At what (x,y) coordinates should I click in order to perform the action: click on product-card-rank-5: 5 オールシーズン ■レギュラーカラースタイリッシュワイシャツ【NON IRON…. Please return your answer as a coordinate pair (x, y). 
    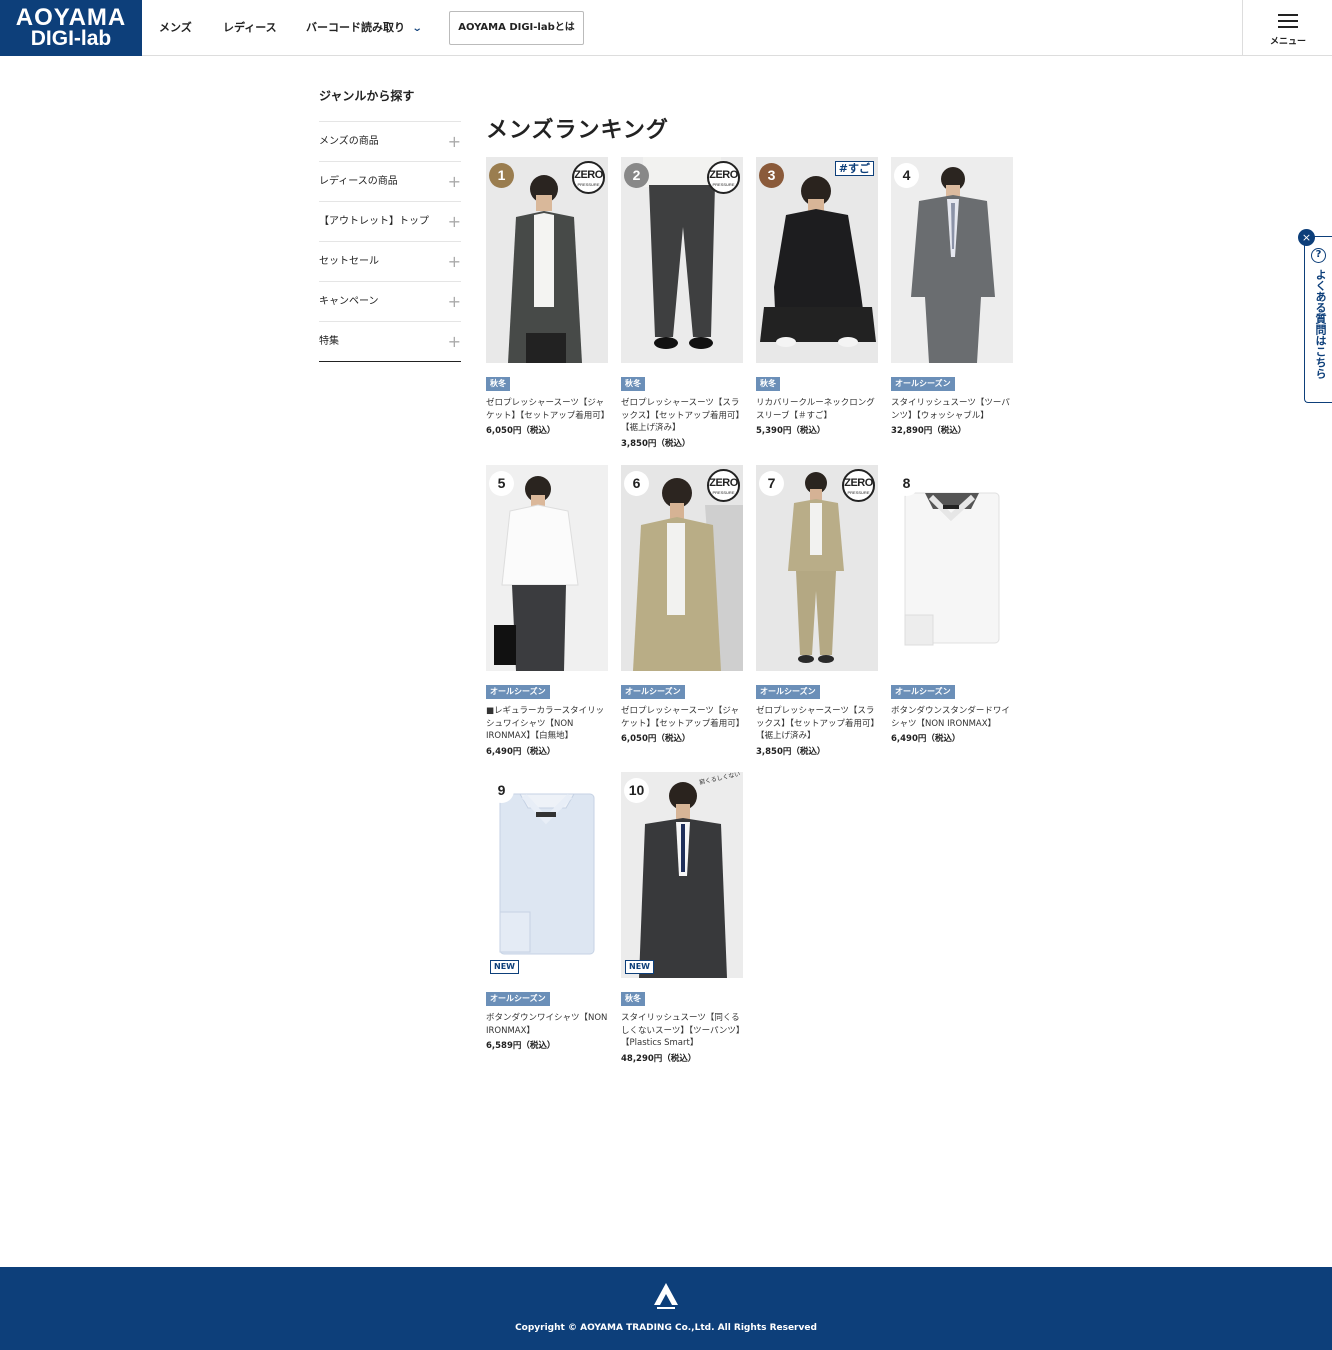
    Looking at the image, I should click on (547, 611).